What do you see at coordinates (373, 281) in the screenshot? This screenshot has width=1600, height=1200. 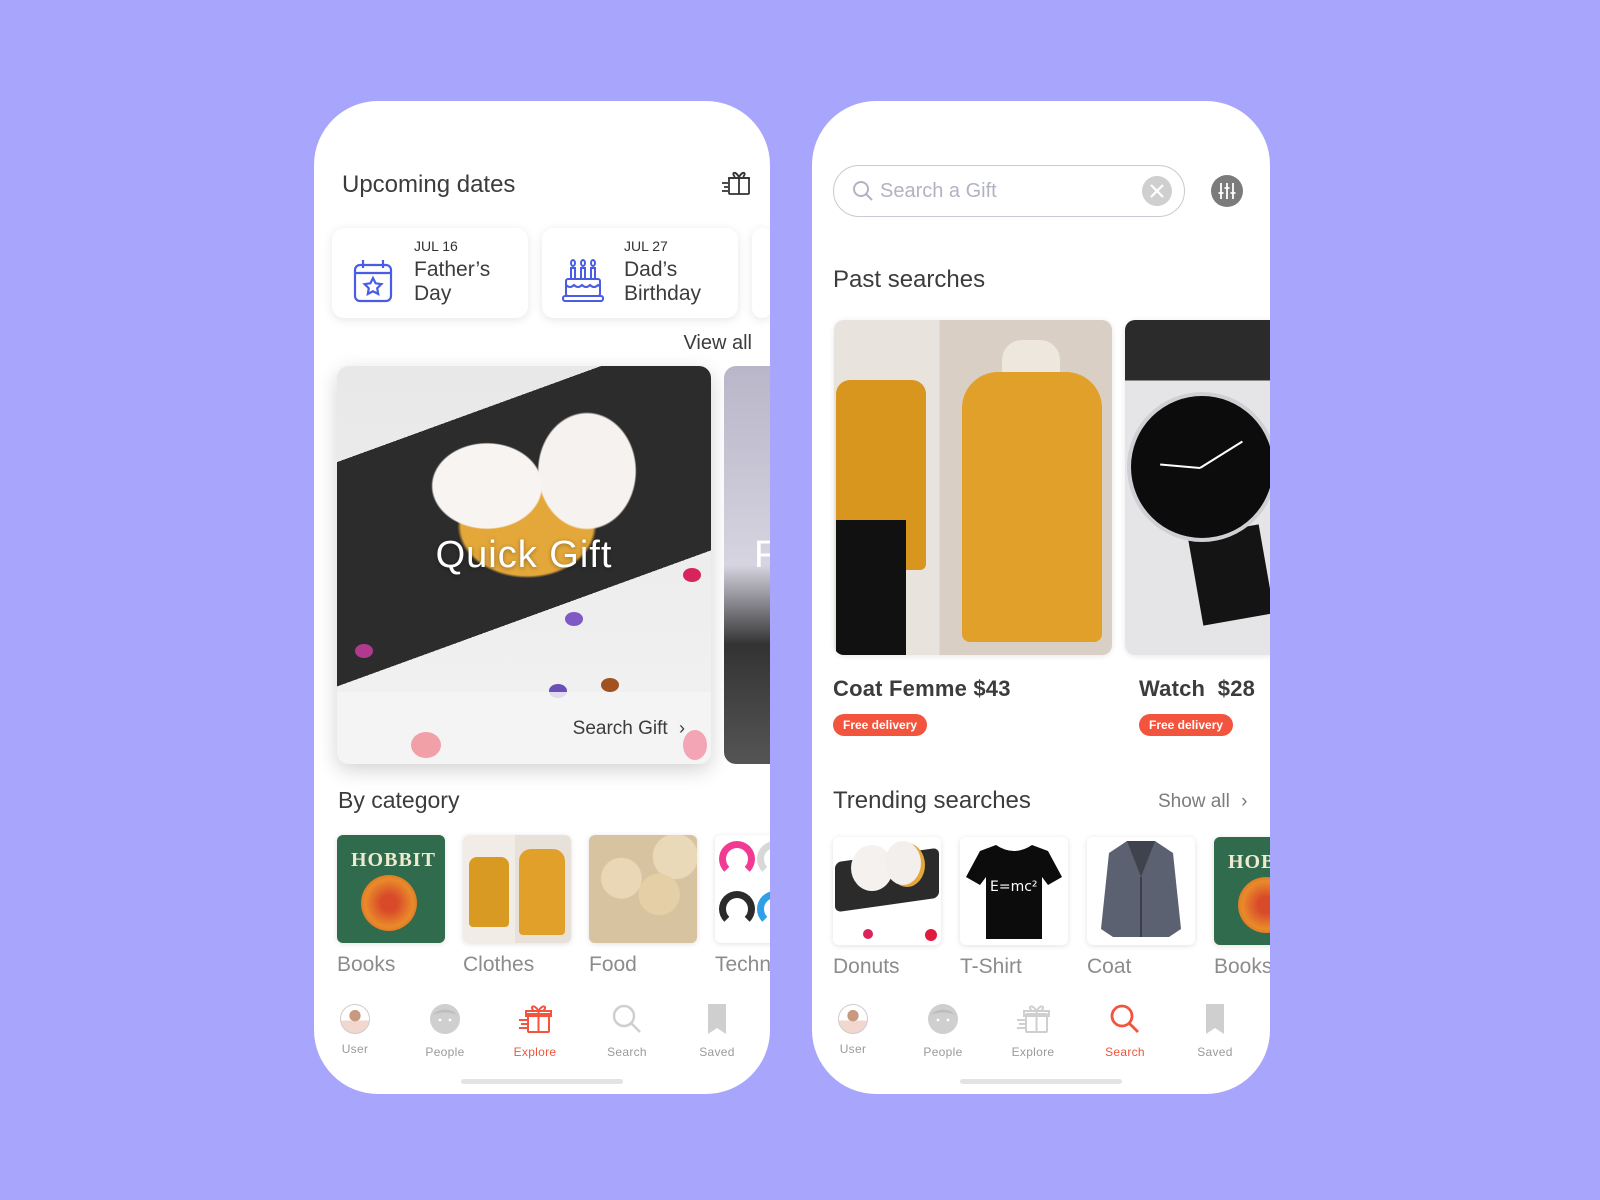 I see `calendar-star-icon` at bounding box center [373, 281].